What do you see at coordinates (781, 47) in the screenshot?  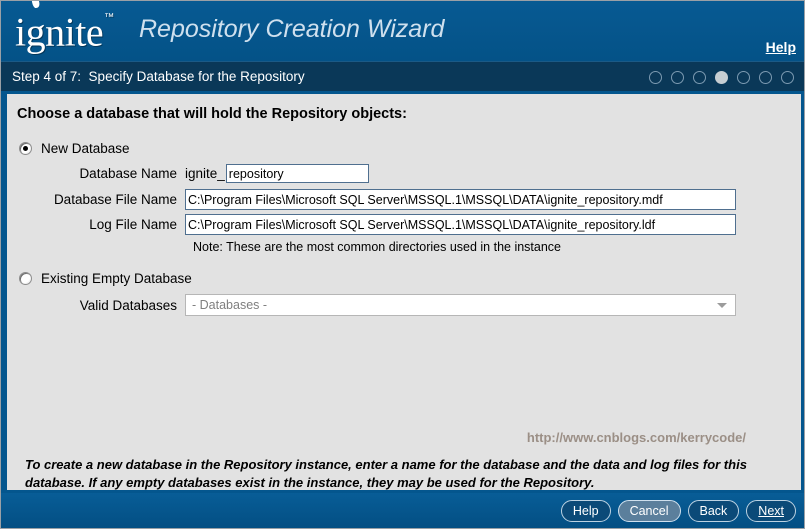 I see `header-help-link: Help` at bounding box center [781, 47].